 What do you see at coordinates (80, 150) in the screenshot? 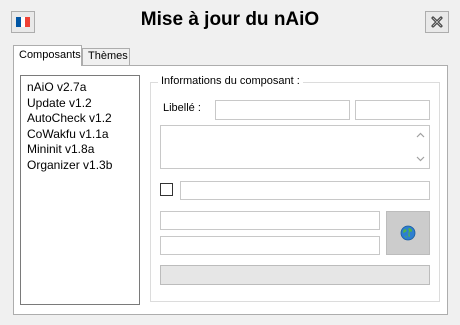
I see `list-item: Mininit v1.8a` at bounding box center [80, 150].